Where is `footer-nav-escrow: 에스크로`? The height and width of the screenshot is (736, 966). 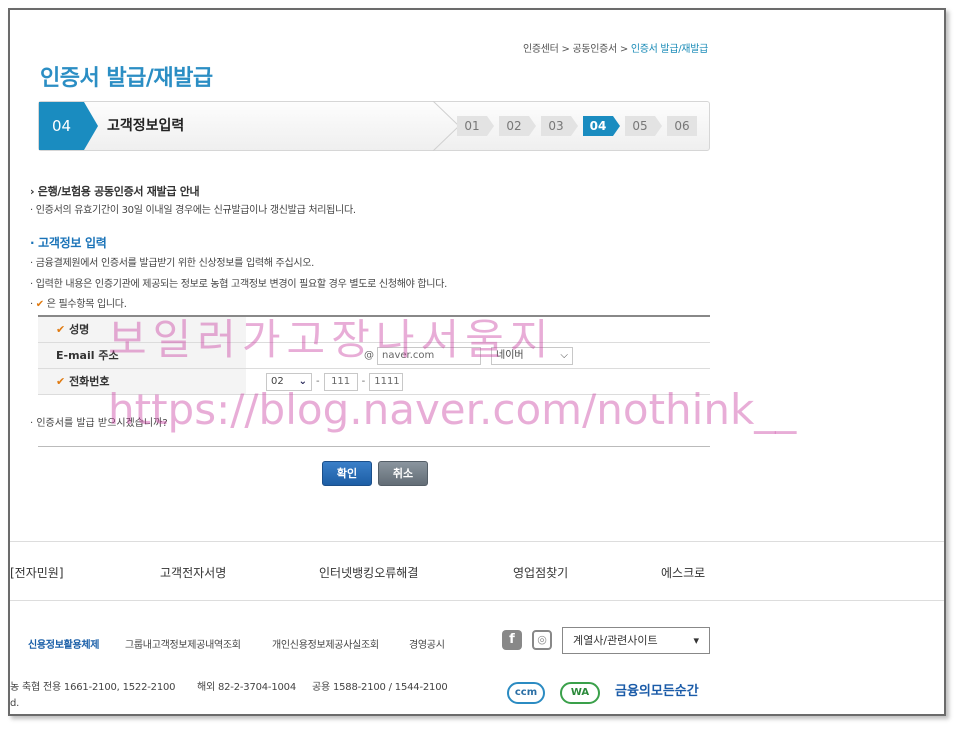
footer-nav-escrow: 에스크로 is located at coordinates (683, 572).